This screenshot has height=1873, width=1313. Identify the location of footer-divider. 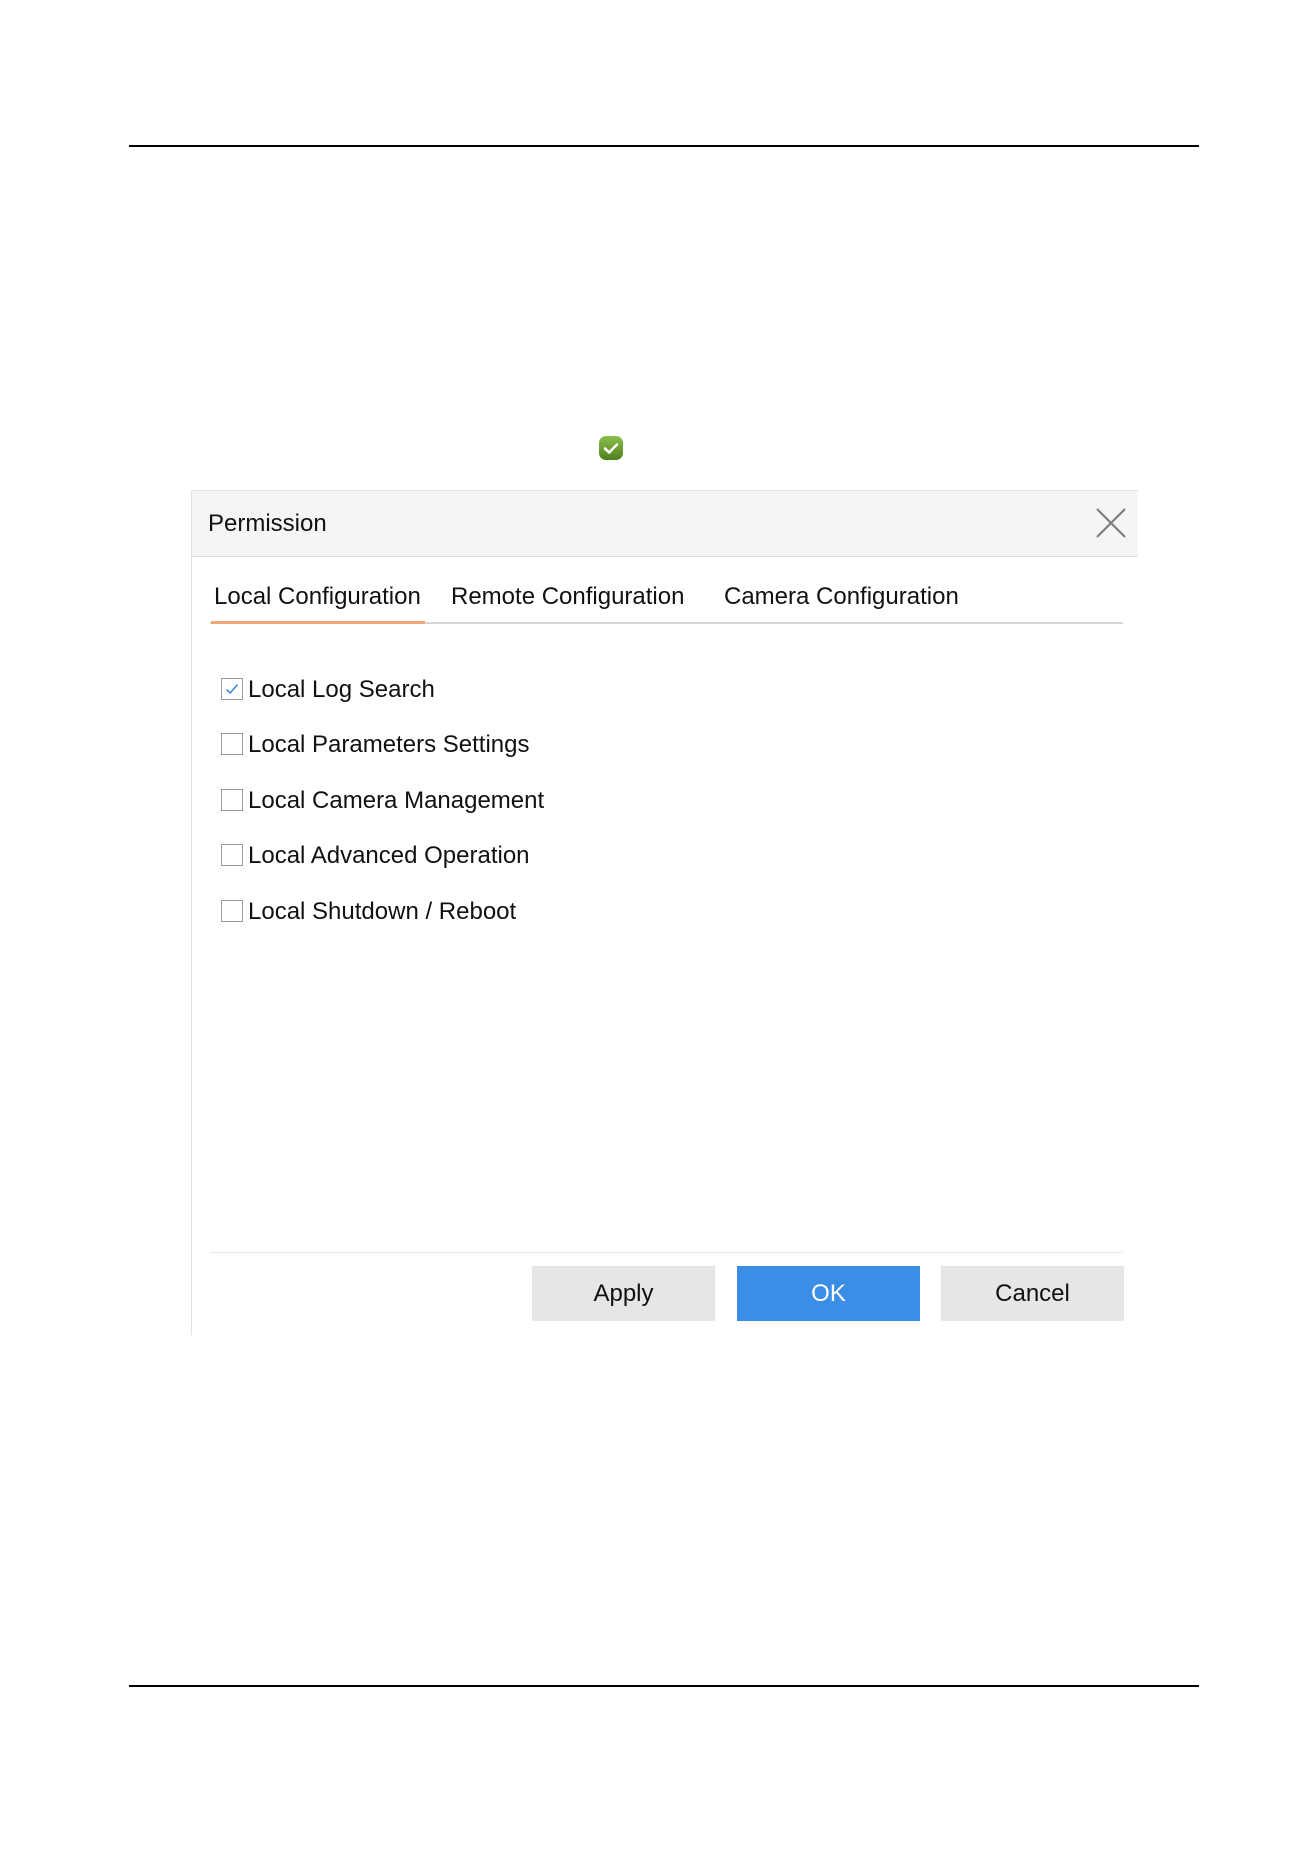
(666, 1252).